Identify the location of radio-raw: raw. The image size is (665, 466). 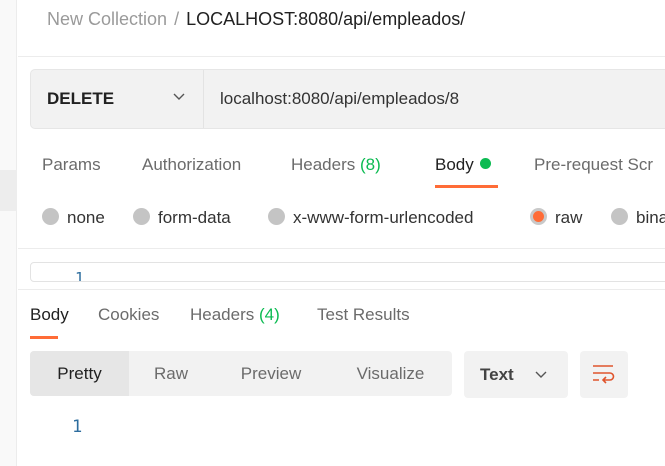
(556, 218).